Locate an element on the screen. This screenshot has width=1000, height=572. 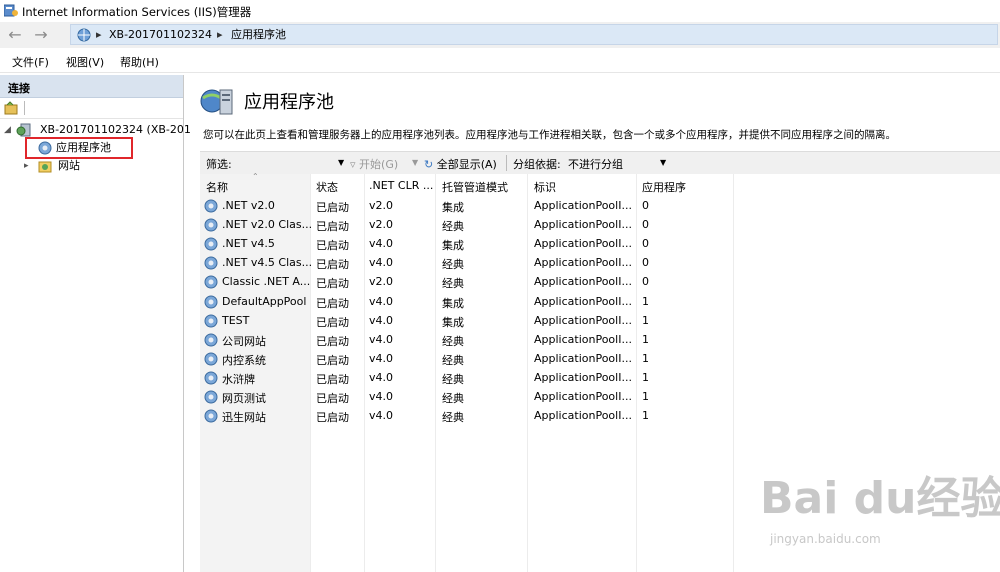
crumb-server: XB-201701102324 is located at coordinates (160, 34).